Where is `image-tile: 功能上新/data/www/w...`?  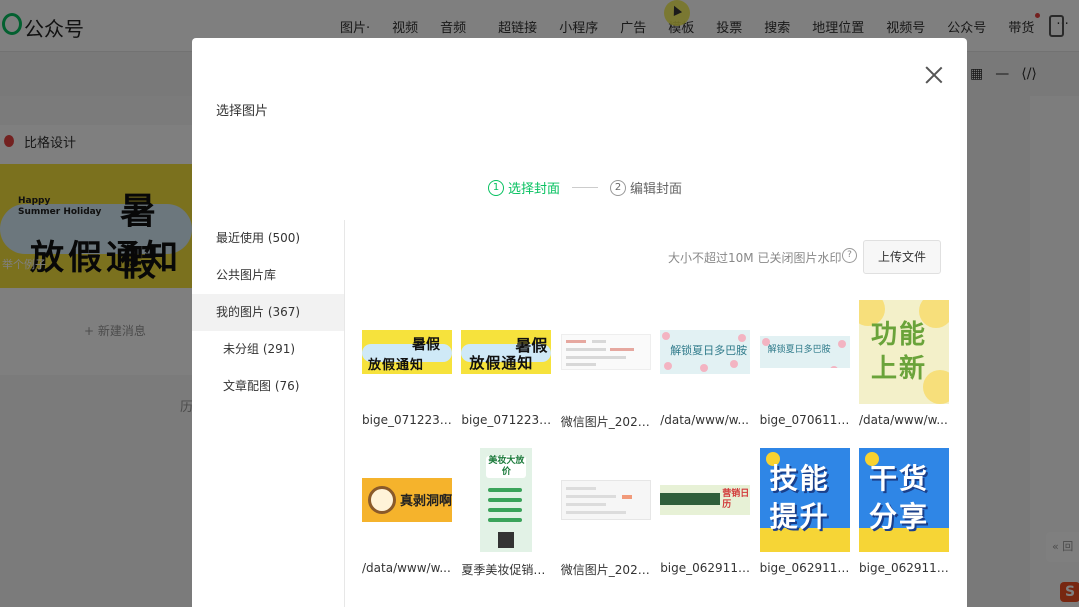 image-tile: 功能上新/data/www/w... is located at coordinates (904, 370).